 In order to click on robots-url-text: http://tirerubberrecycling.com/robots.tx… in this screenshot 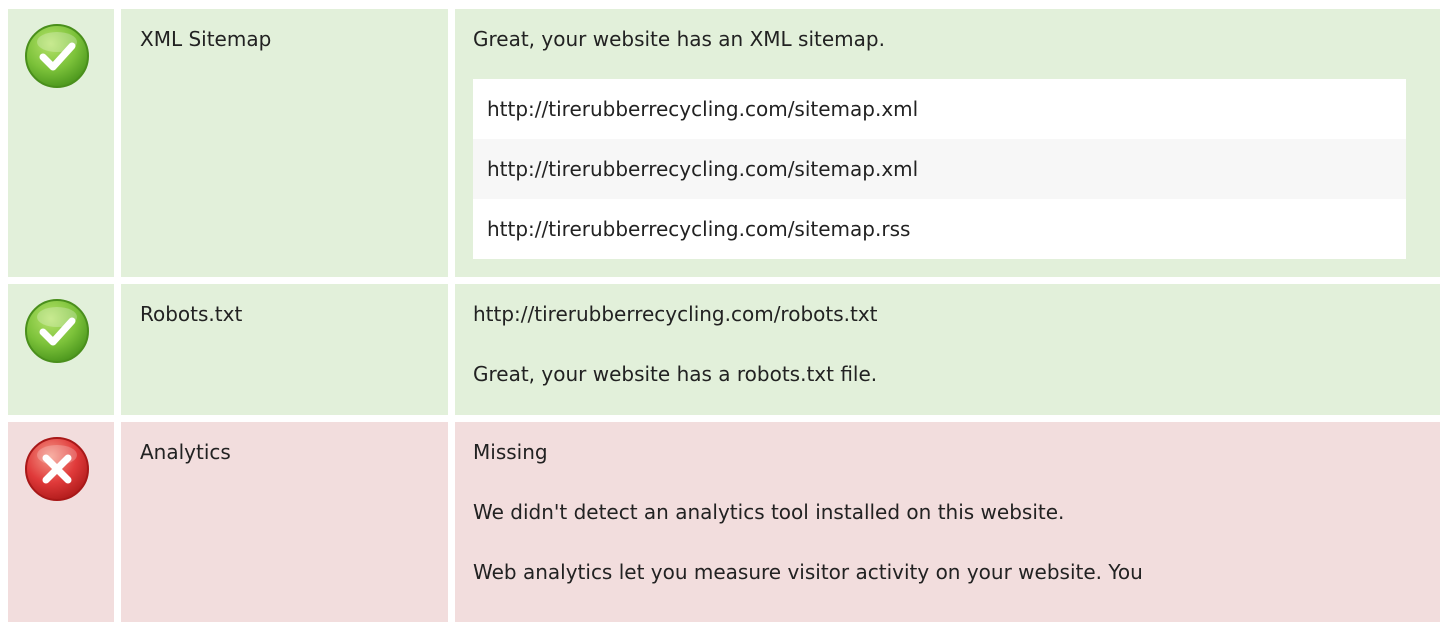, I will do `click(675, 314)`.